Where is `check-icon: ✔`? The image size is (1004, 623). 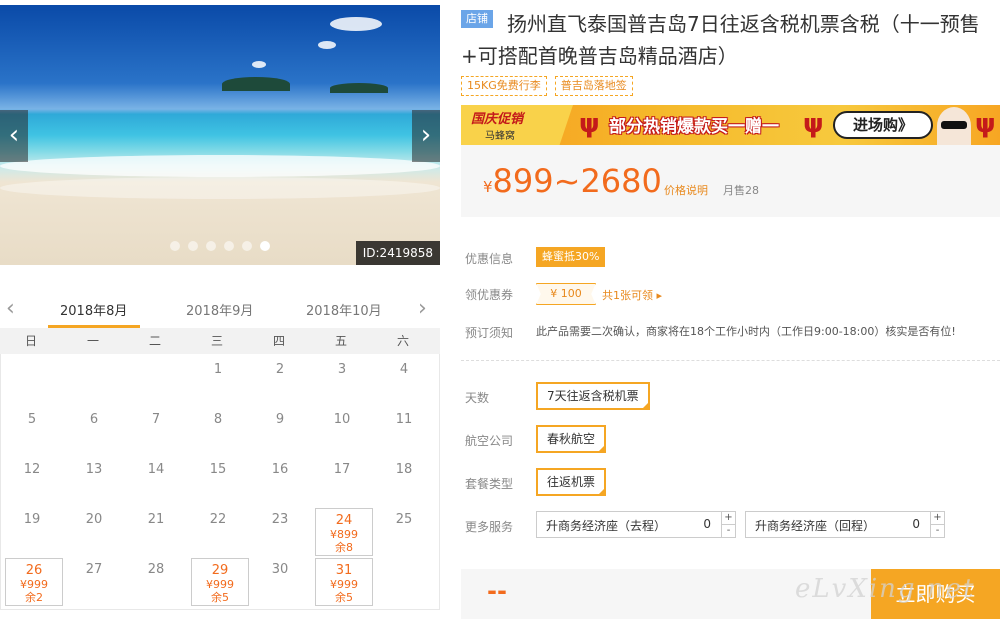
check-icon: ✔ is located at coordinates (601, 485).